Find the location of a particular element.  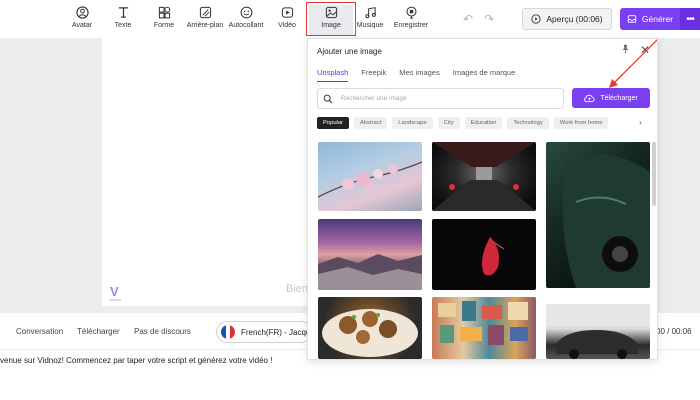

chevron-right-icon: › is located at coordinates (640, 122).